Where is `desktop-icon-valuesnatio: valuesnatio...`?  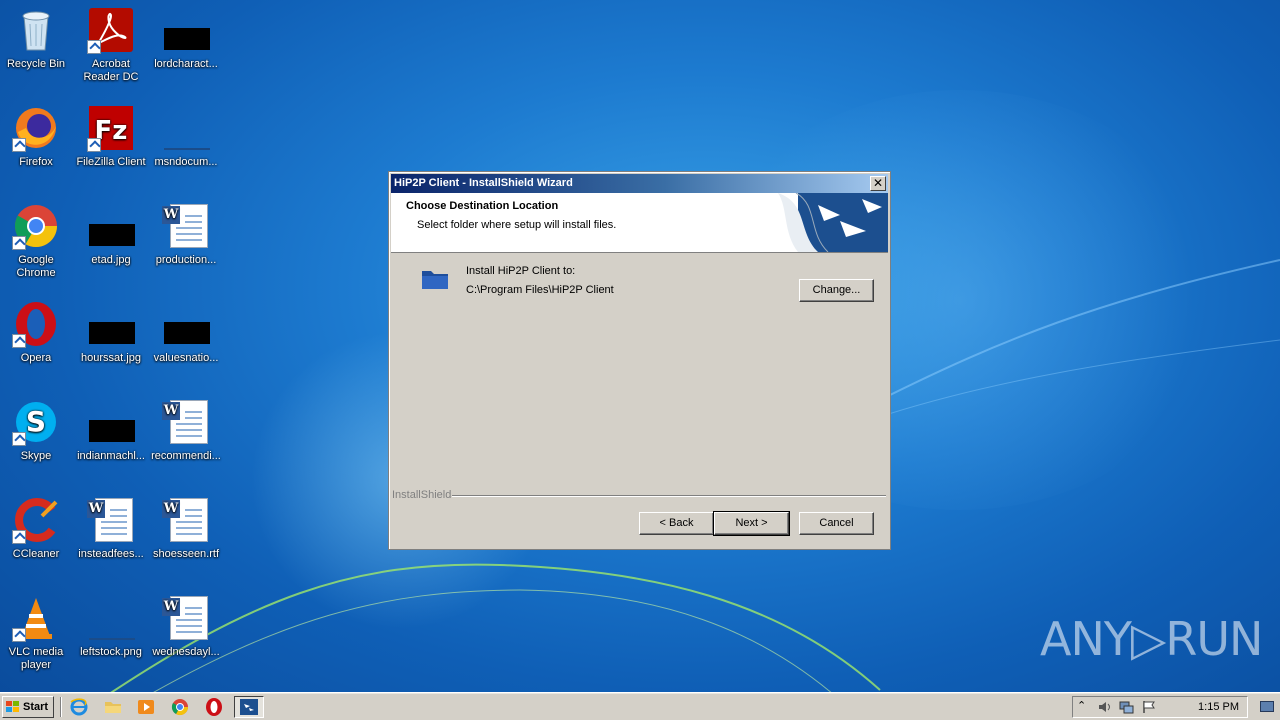 desktop-icon-valuesnatio: valuesnatio... is located at coordinates (186, 332).